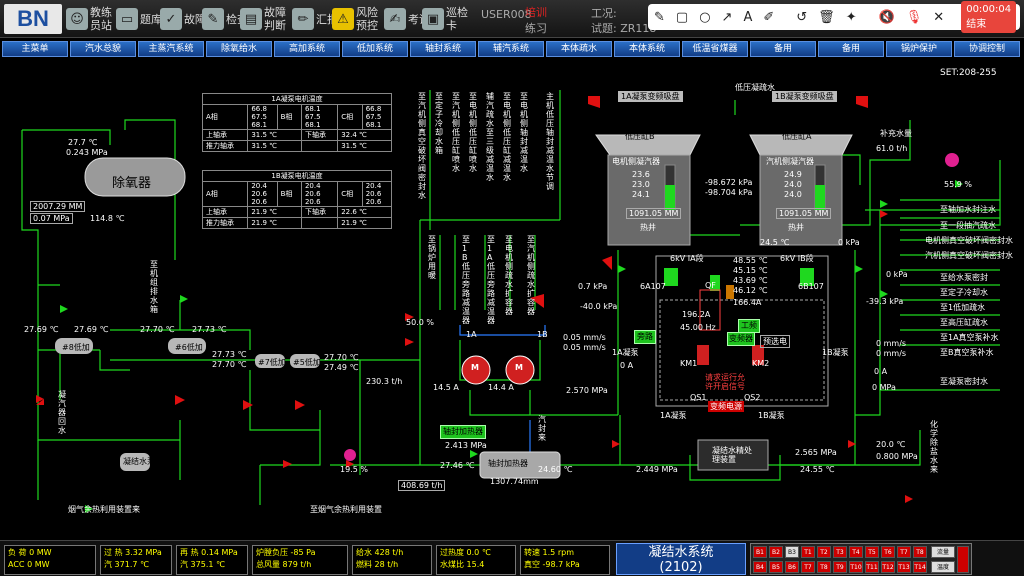 This screenshot has width=1024, height=576. I want to click on patrol-card-button: ▣ 巡检卡, so click(446, 19).